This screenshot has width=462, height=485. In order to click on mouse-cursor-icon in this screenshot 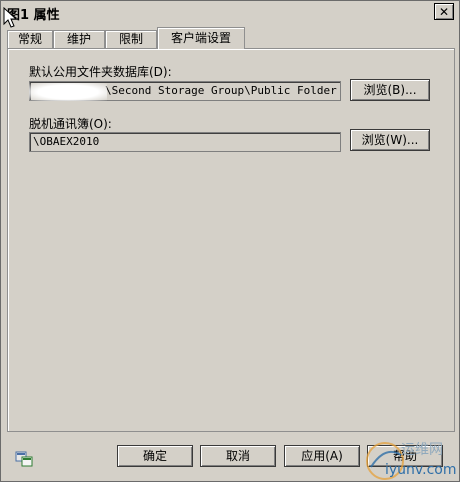, I will do `click(10, 17)`.